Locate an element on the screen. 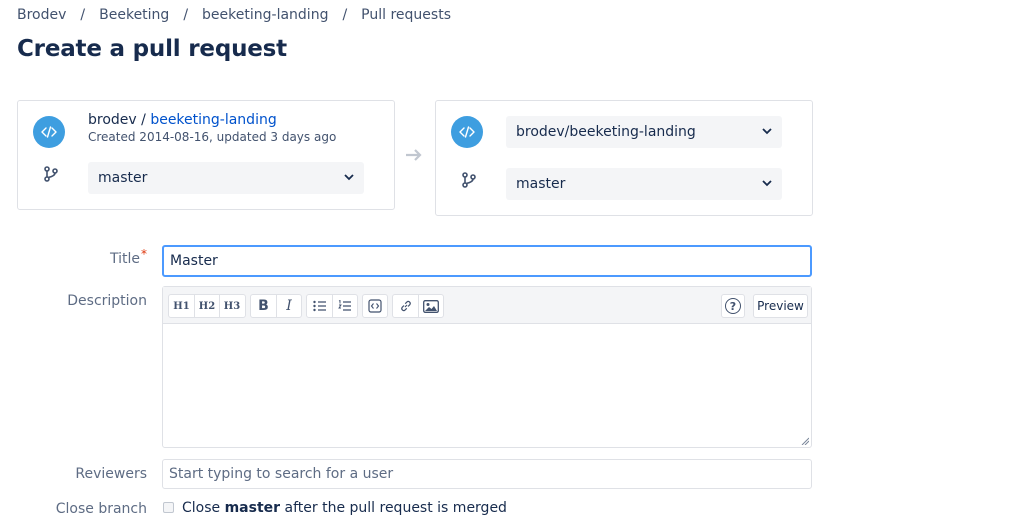  numbered-list-icon is located at coordinates (344, 306).